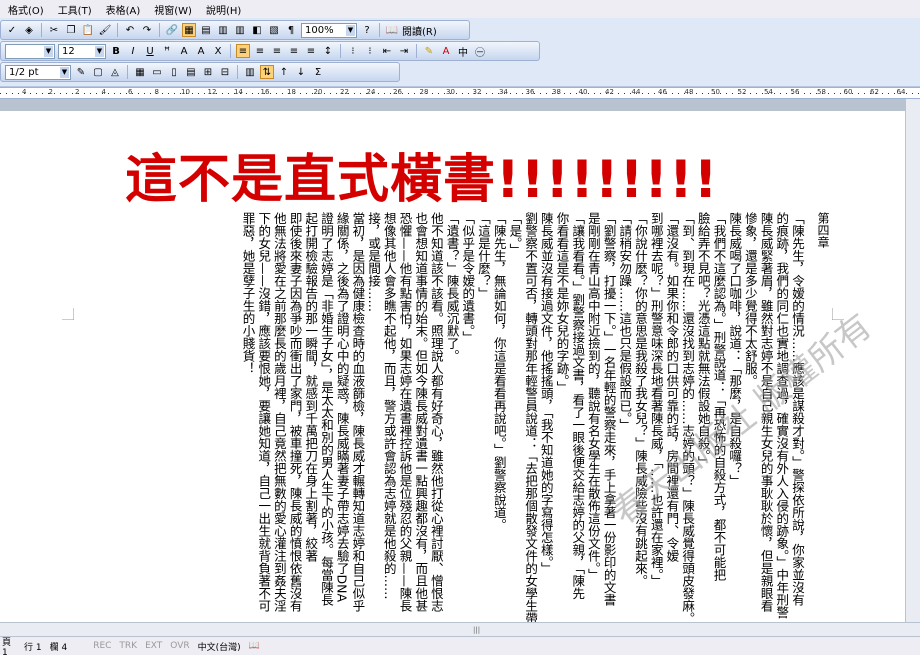 This screenshot has height=658, width=920. What do you see at coordinates (387, 51) in the screenshot?
I see `decrease-indent-icon: ⇤` at bounding box center [387, 51].